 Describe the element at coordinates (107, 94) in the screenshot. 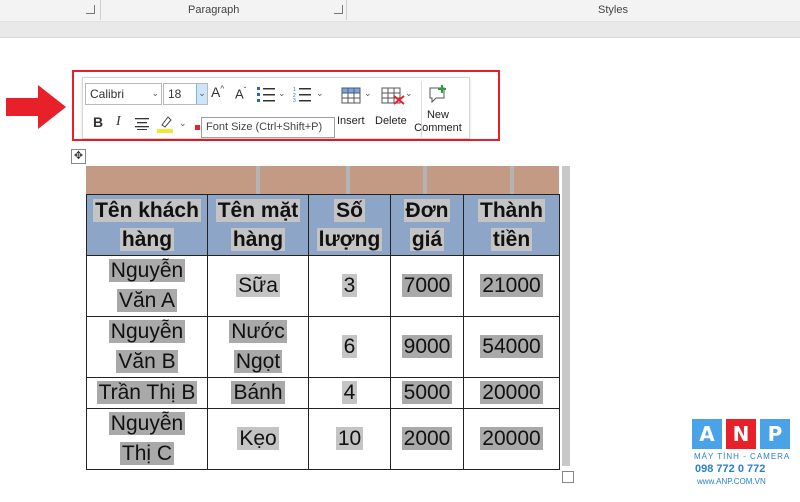

I see `font-name-value: Calibri` at that location.